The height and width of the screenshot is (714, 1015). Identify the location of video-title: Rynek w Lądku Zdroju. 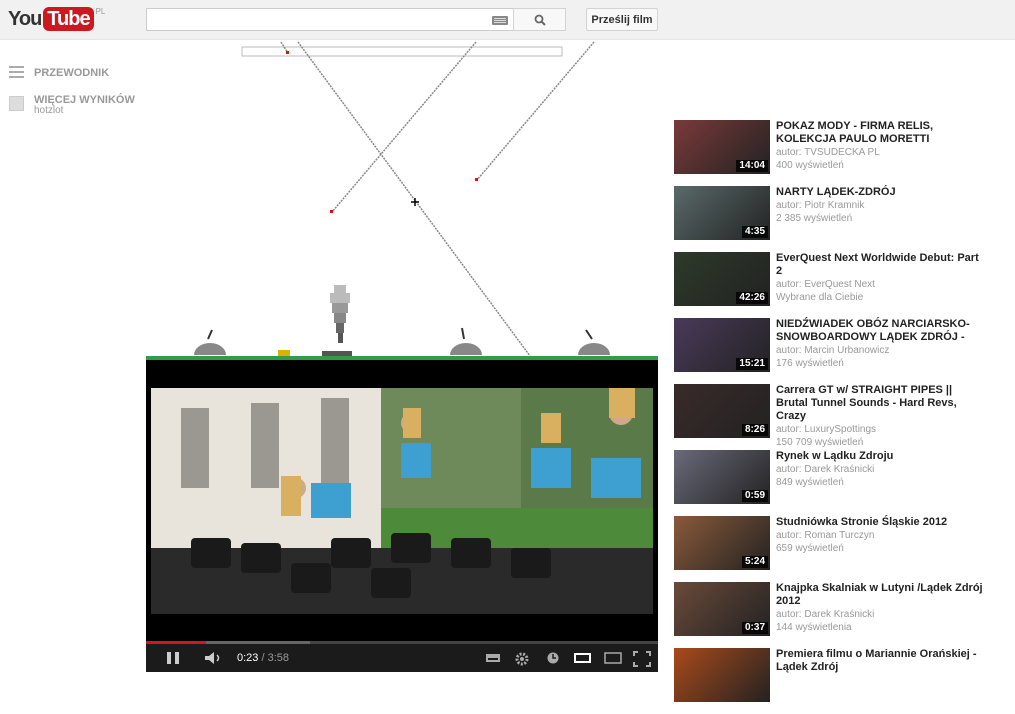
(881, 456).